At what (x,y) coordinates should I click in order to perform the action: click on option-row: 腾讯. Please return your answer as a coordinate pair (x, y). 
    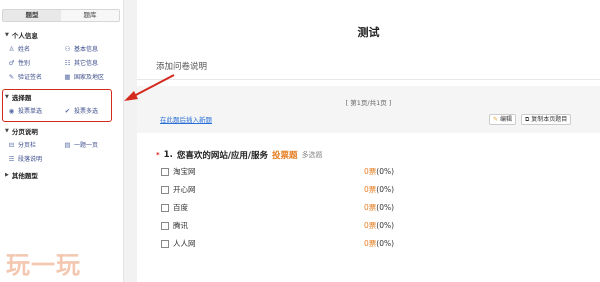
    Looking at the image, I should click on (174, 225).